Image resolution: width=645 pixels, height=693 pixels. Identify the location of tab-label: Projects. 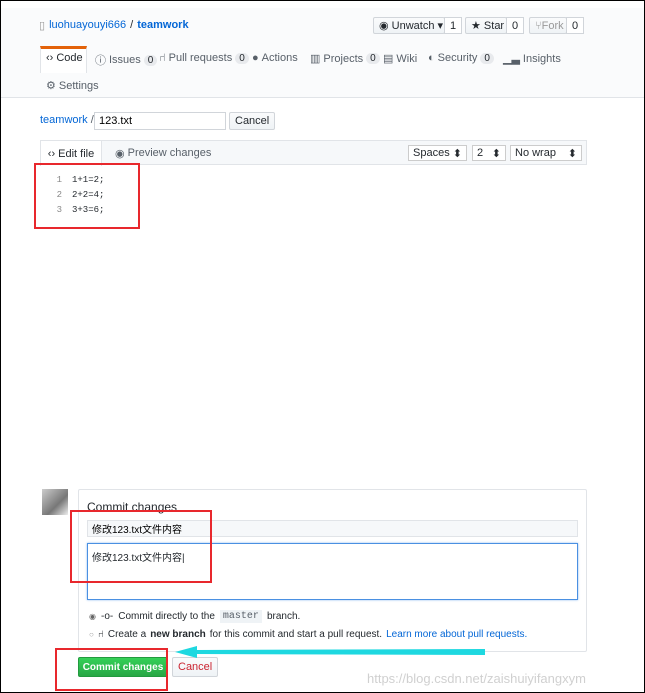
(343, 58).